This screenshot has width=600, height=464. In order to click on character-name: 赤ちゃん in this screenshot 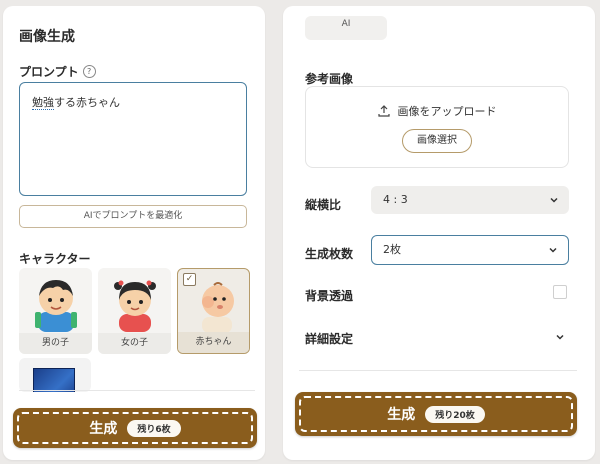, I will do `click(213, 342)`.